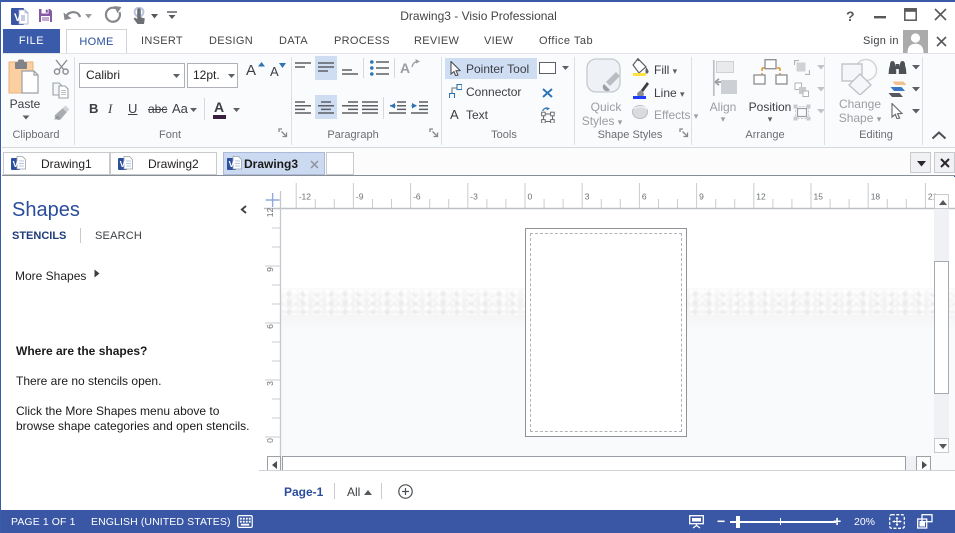 Image resolution: width=955 pixels, height=533 pixels. What do you see at coordinates (876, 197) in the screenshot?
I see `svg-text: 18` at bounding box center [876, 197].